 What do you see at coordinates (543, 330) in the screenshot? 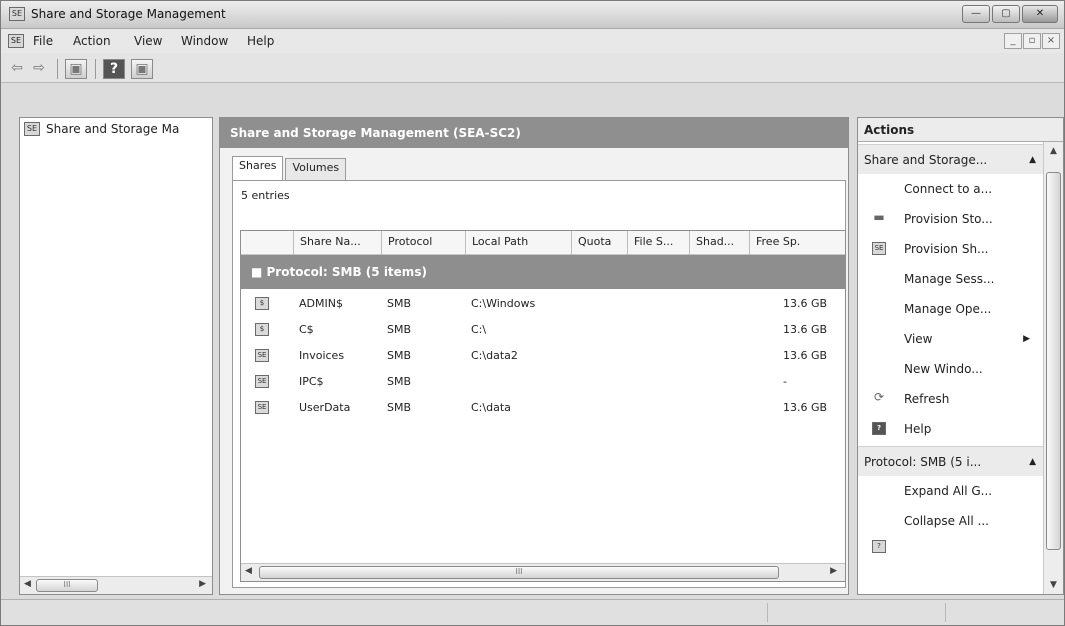
I see `table-row: $ C$ SMB C:\ 13.6 GB` at bounding box center [543, 330].